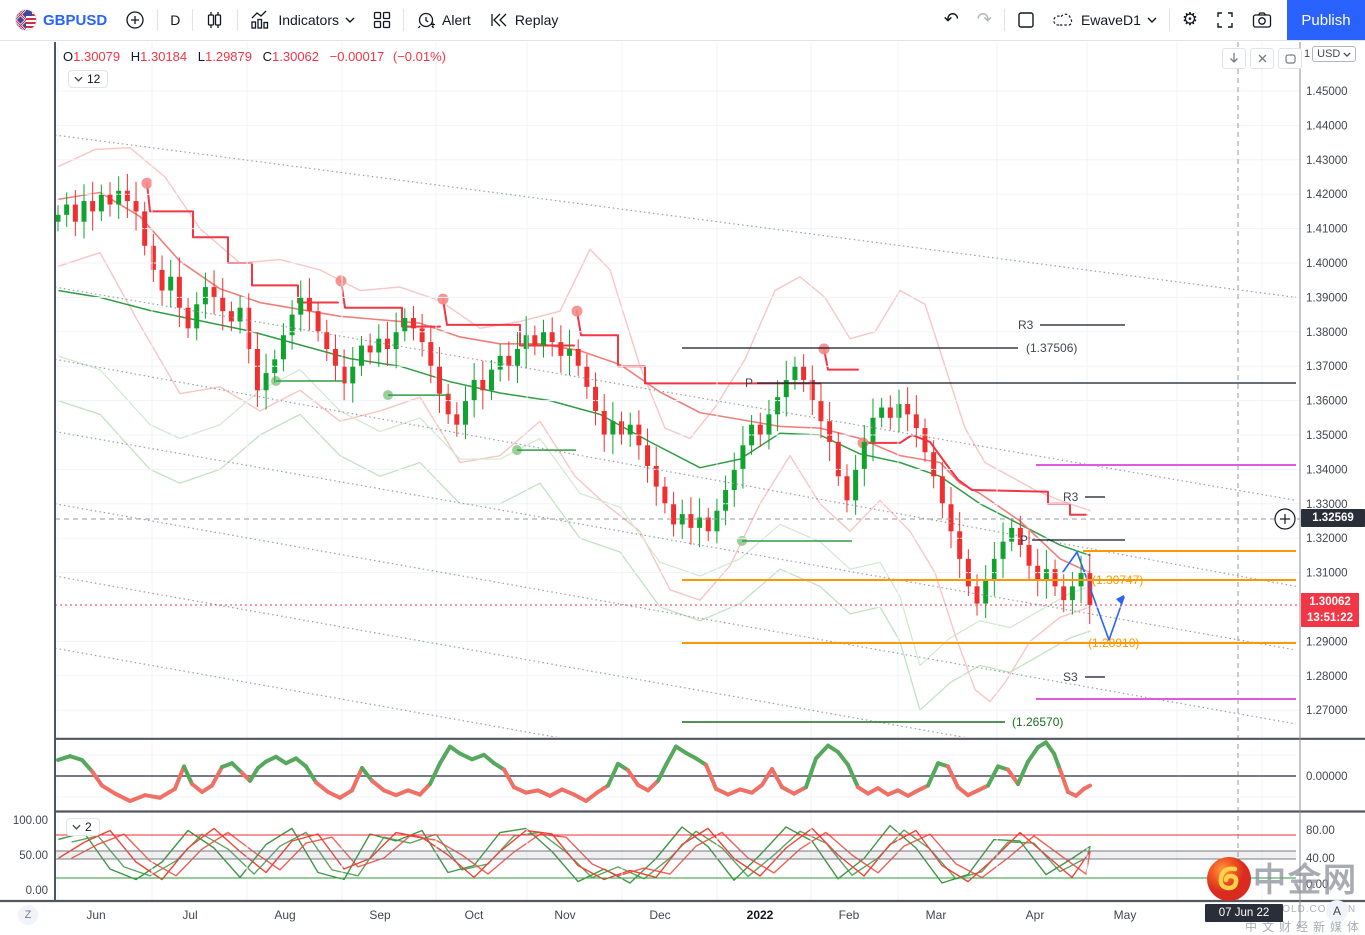 This screenshot has height=935, width=1365. Describe the element at coordinates (261, 20) in the screenshot. I see `indicators-icon` at that location.